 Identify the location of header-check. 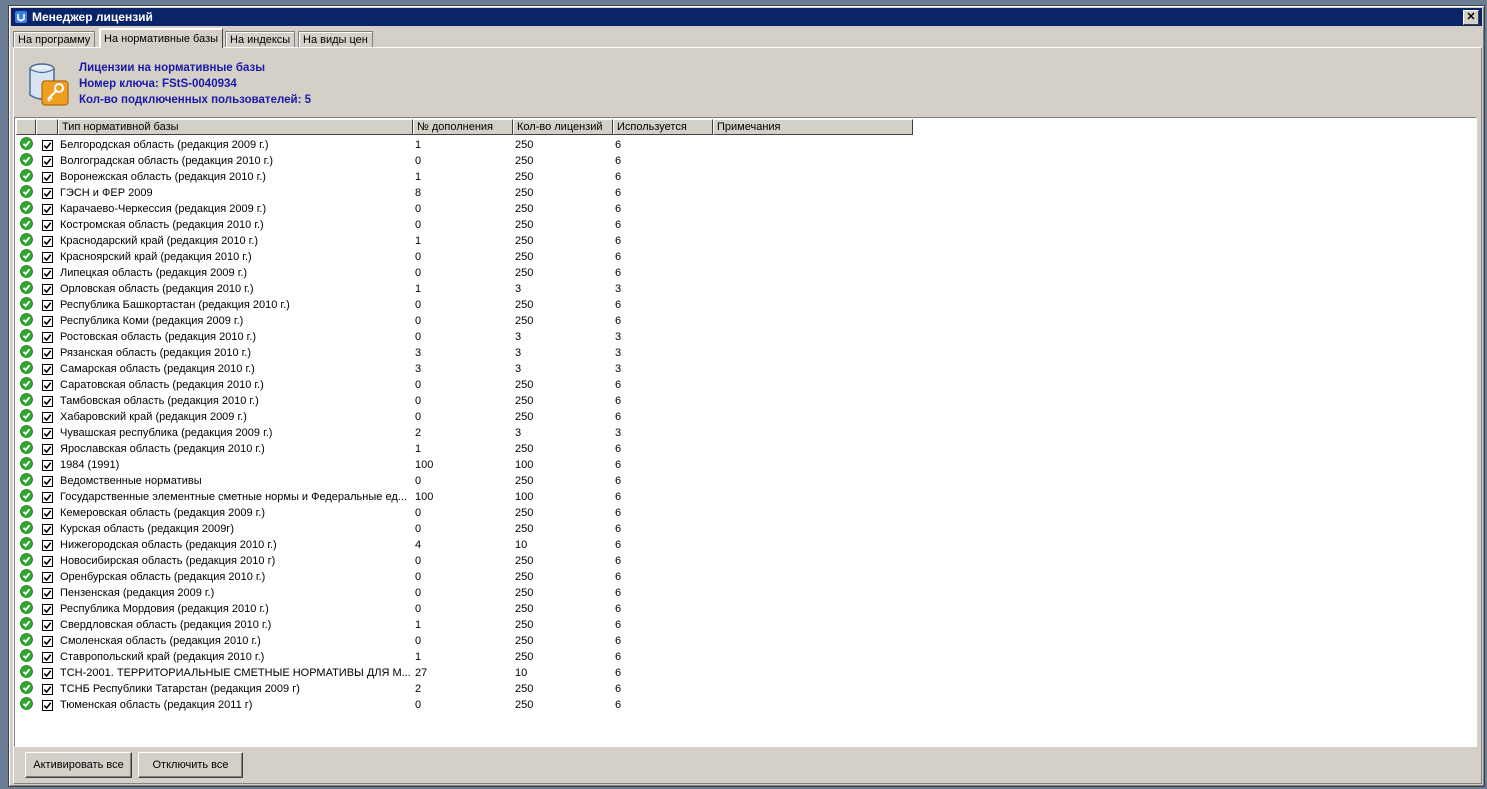
(47, 127).